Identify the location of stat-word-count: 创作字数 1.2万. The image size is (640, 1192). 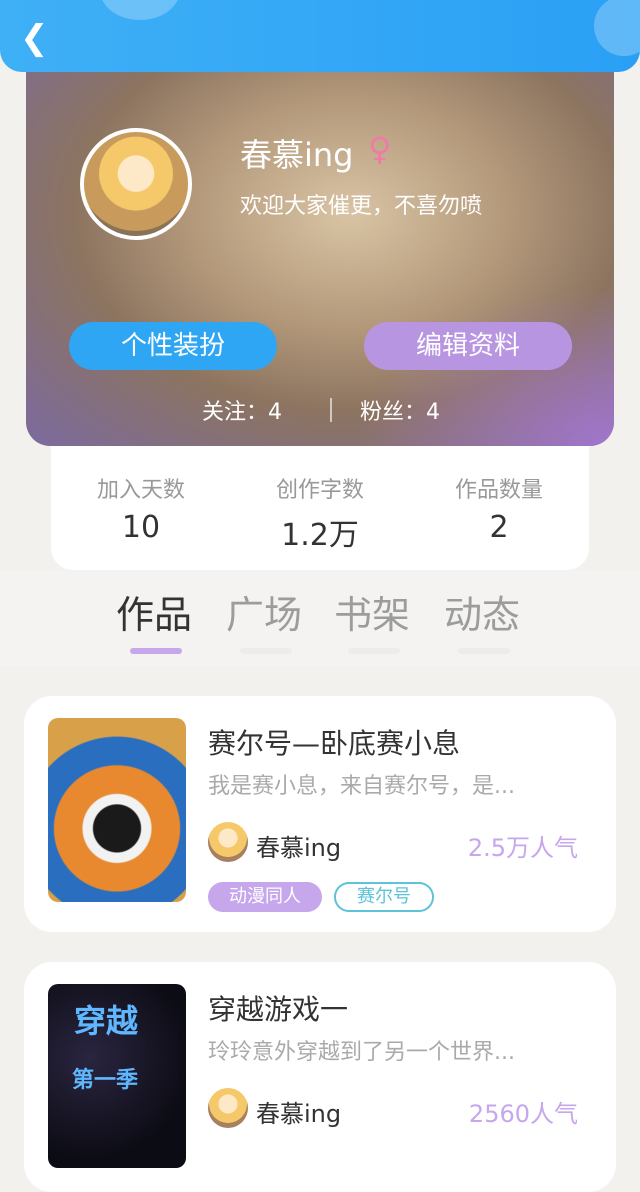
(320, 513).